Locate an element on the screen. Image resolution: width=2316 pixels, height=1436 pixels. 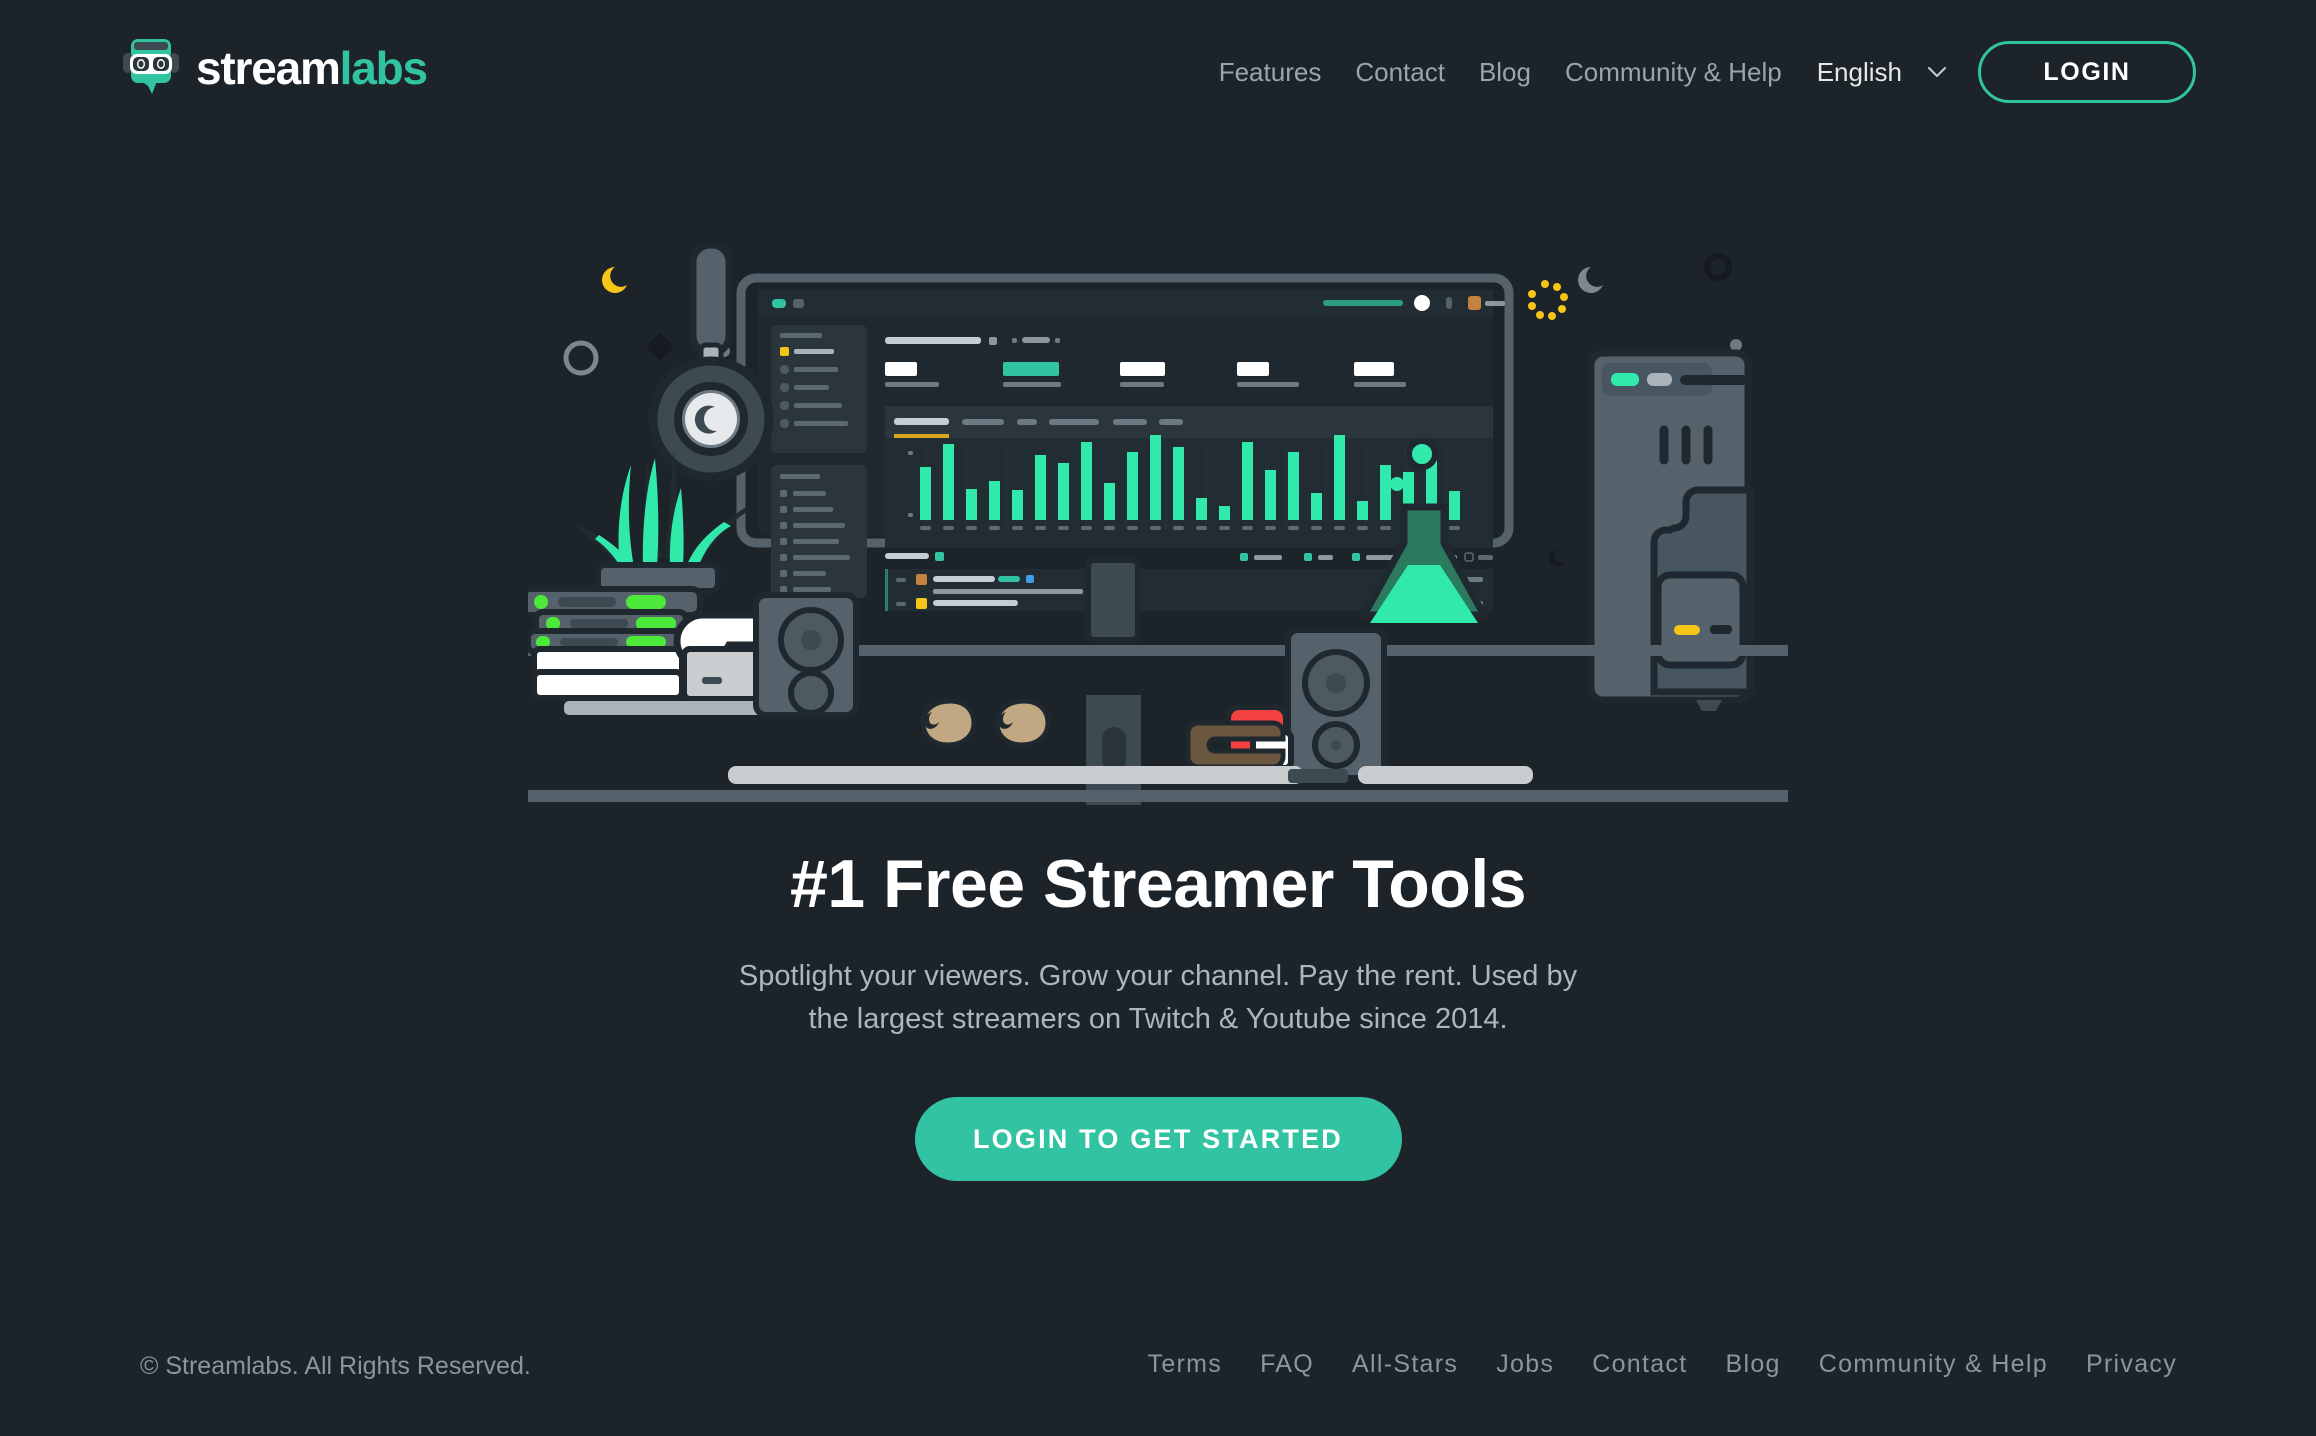
yellow-starburst-icon is located at coordinates (1548, 300).